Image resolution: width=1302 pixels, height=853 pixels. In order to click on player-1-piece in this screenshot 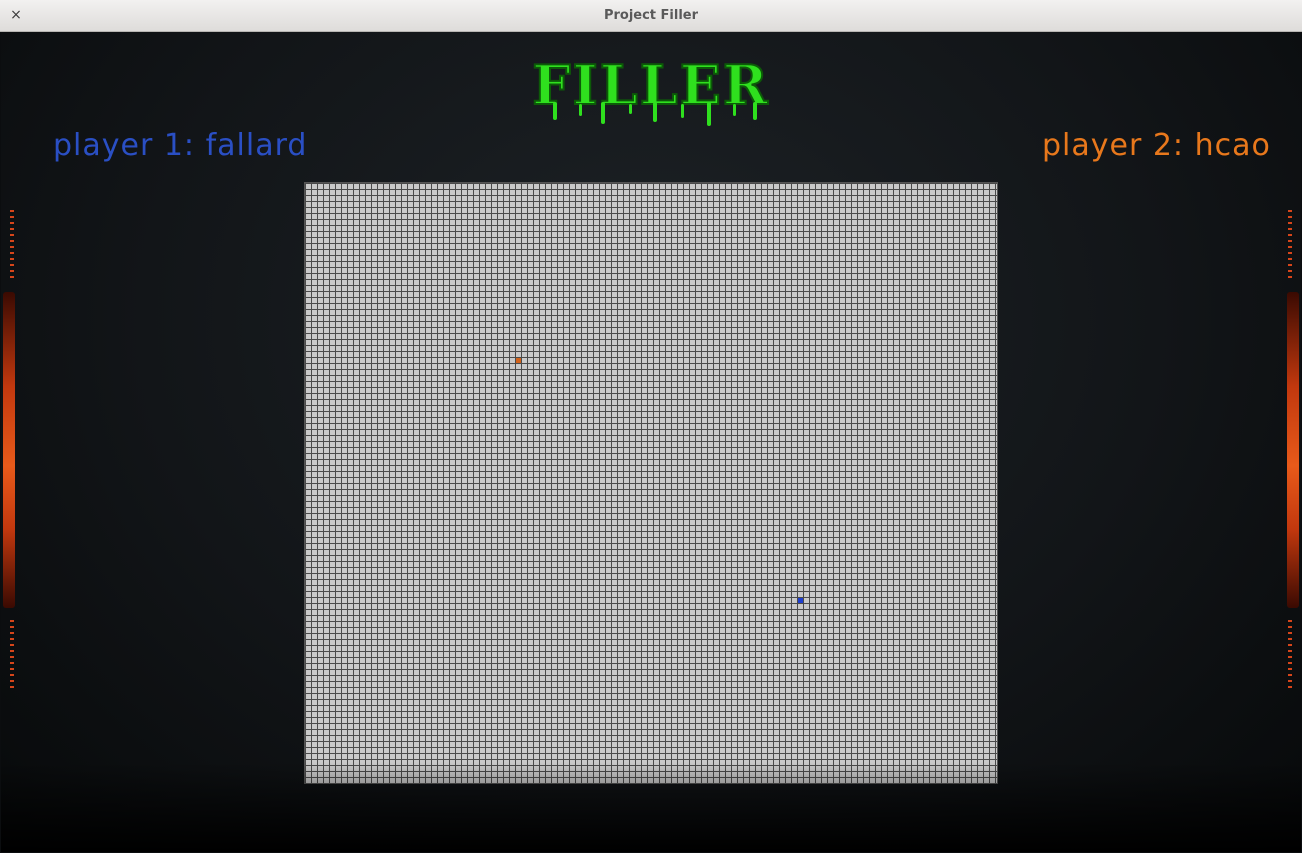, I will do `click(800, 600)`.